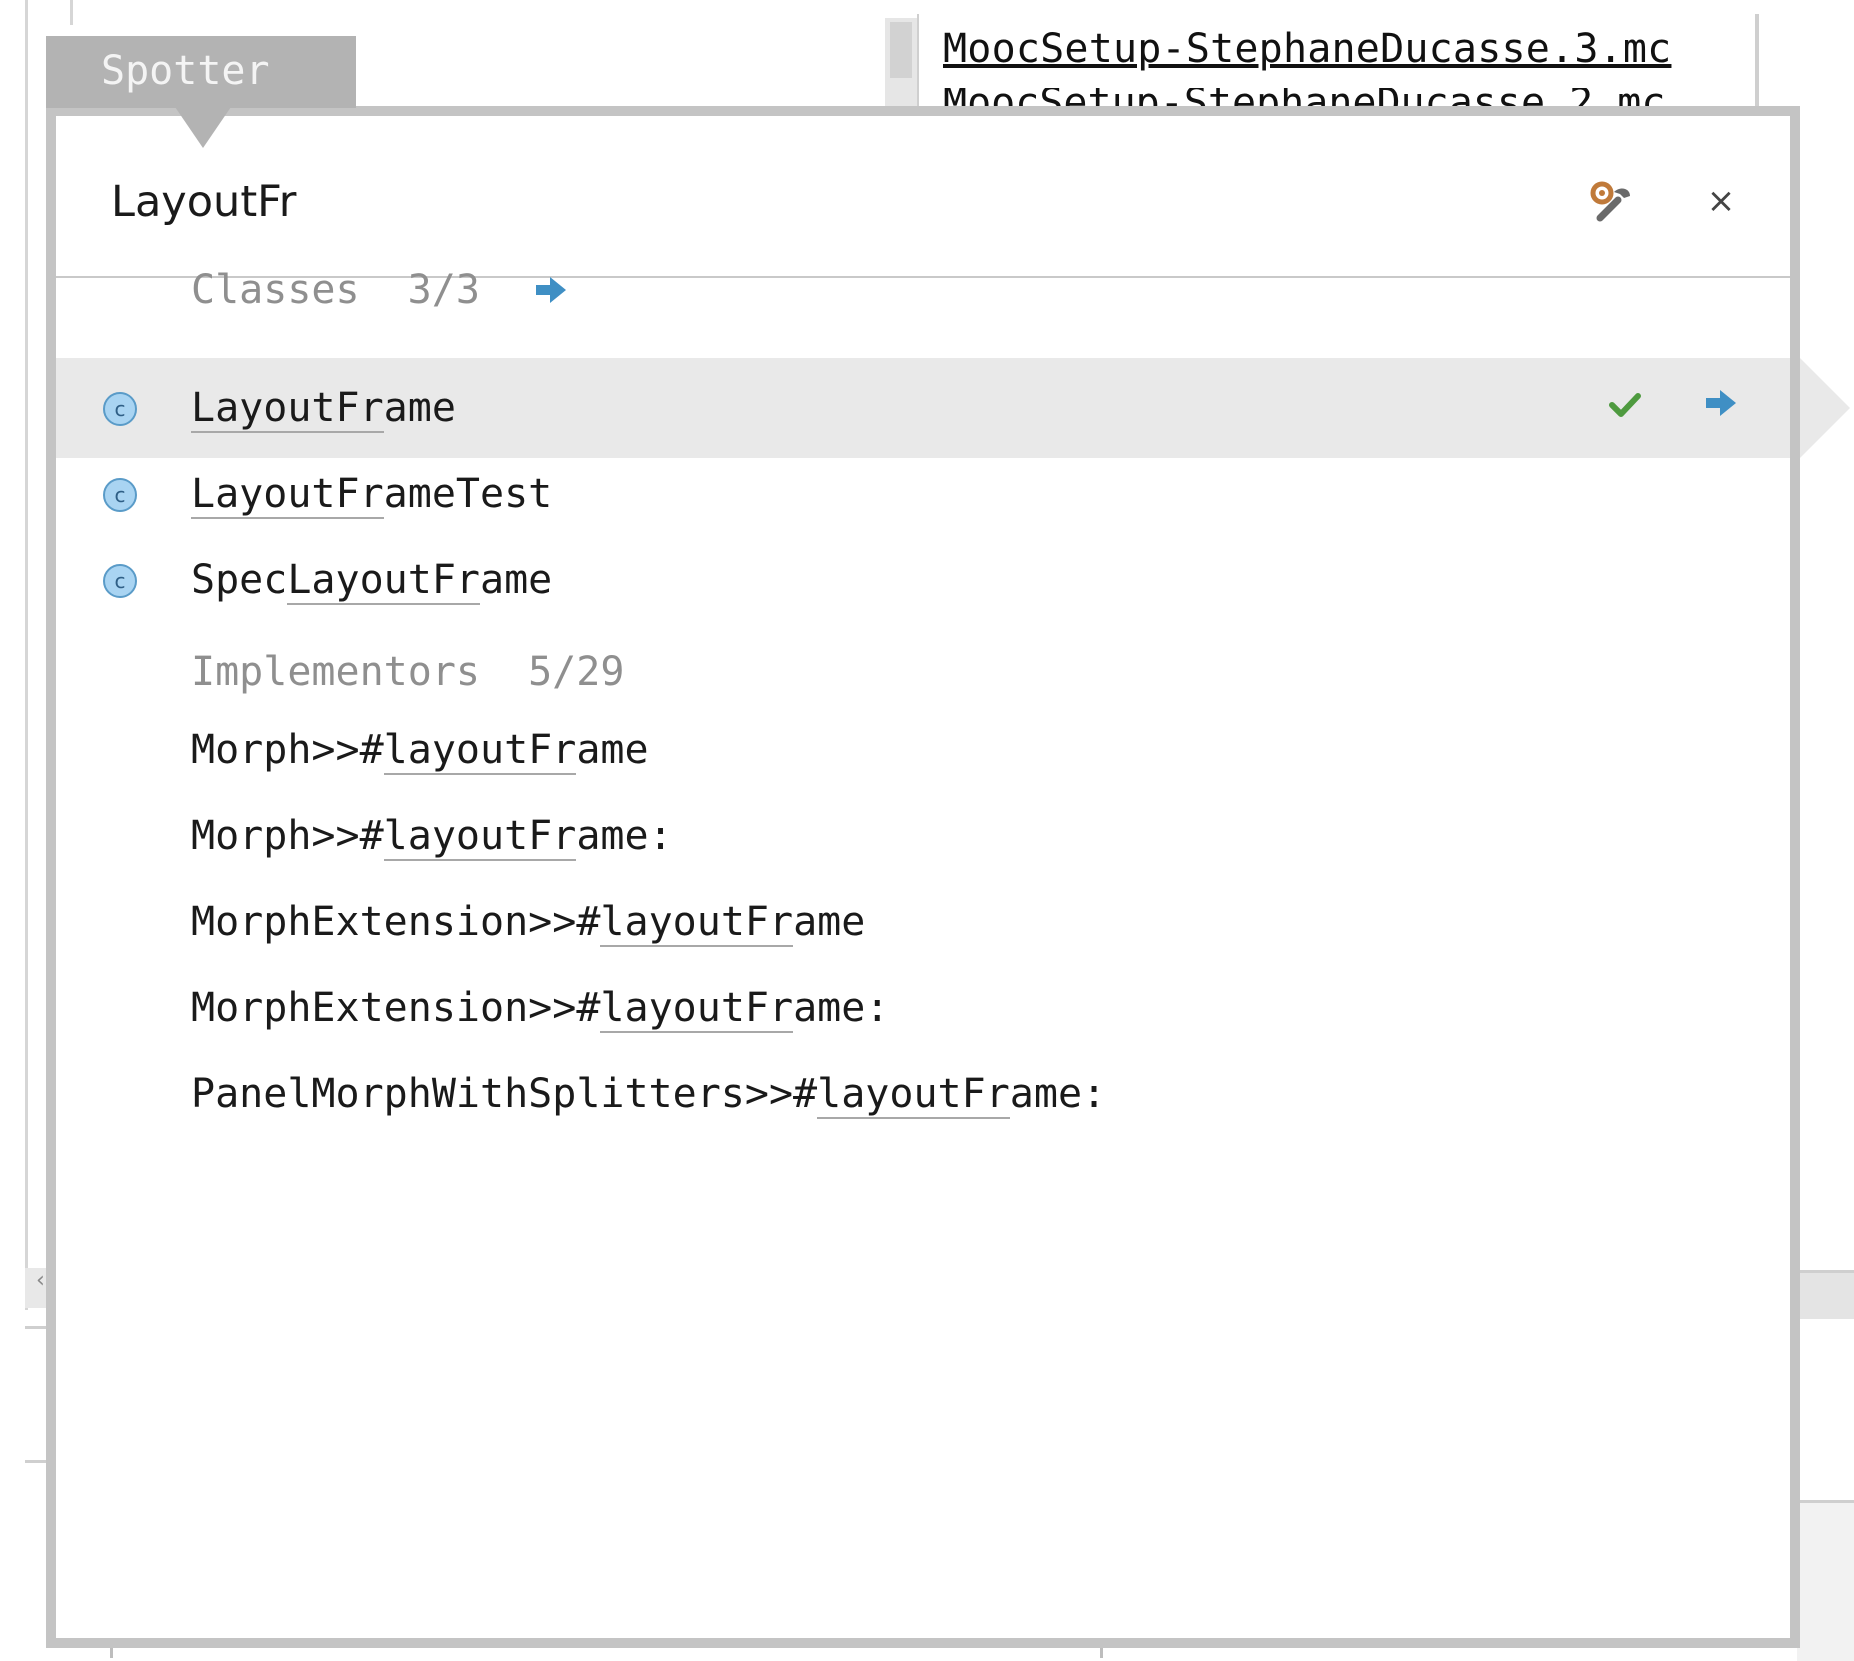 Image resolution: width=1854 pixels, height=1661 pixels. I want to click on category-count: 3/3, so click(443, 290).